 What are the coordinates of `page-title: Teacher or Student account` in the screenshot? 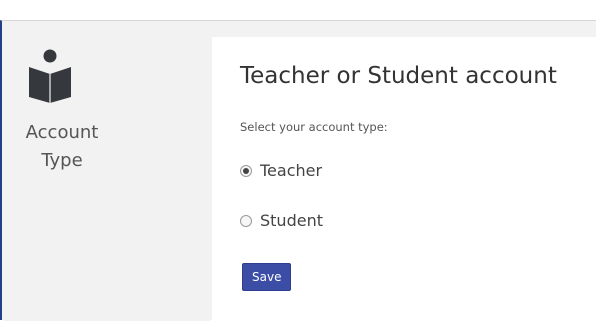 It's located at (398, 76).